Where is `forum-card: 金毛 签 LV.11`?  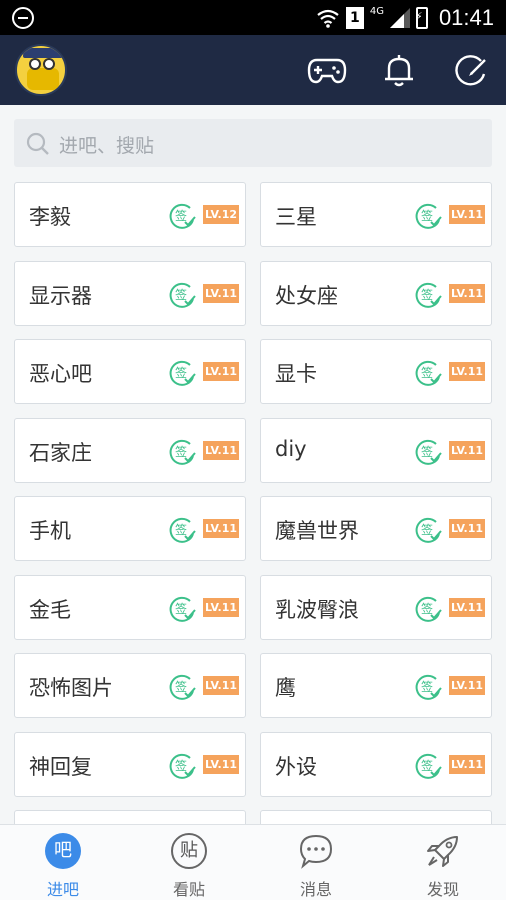
forum-card: 金毛 签 LV.11 is located at coordinates (130, 607).